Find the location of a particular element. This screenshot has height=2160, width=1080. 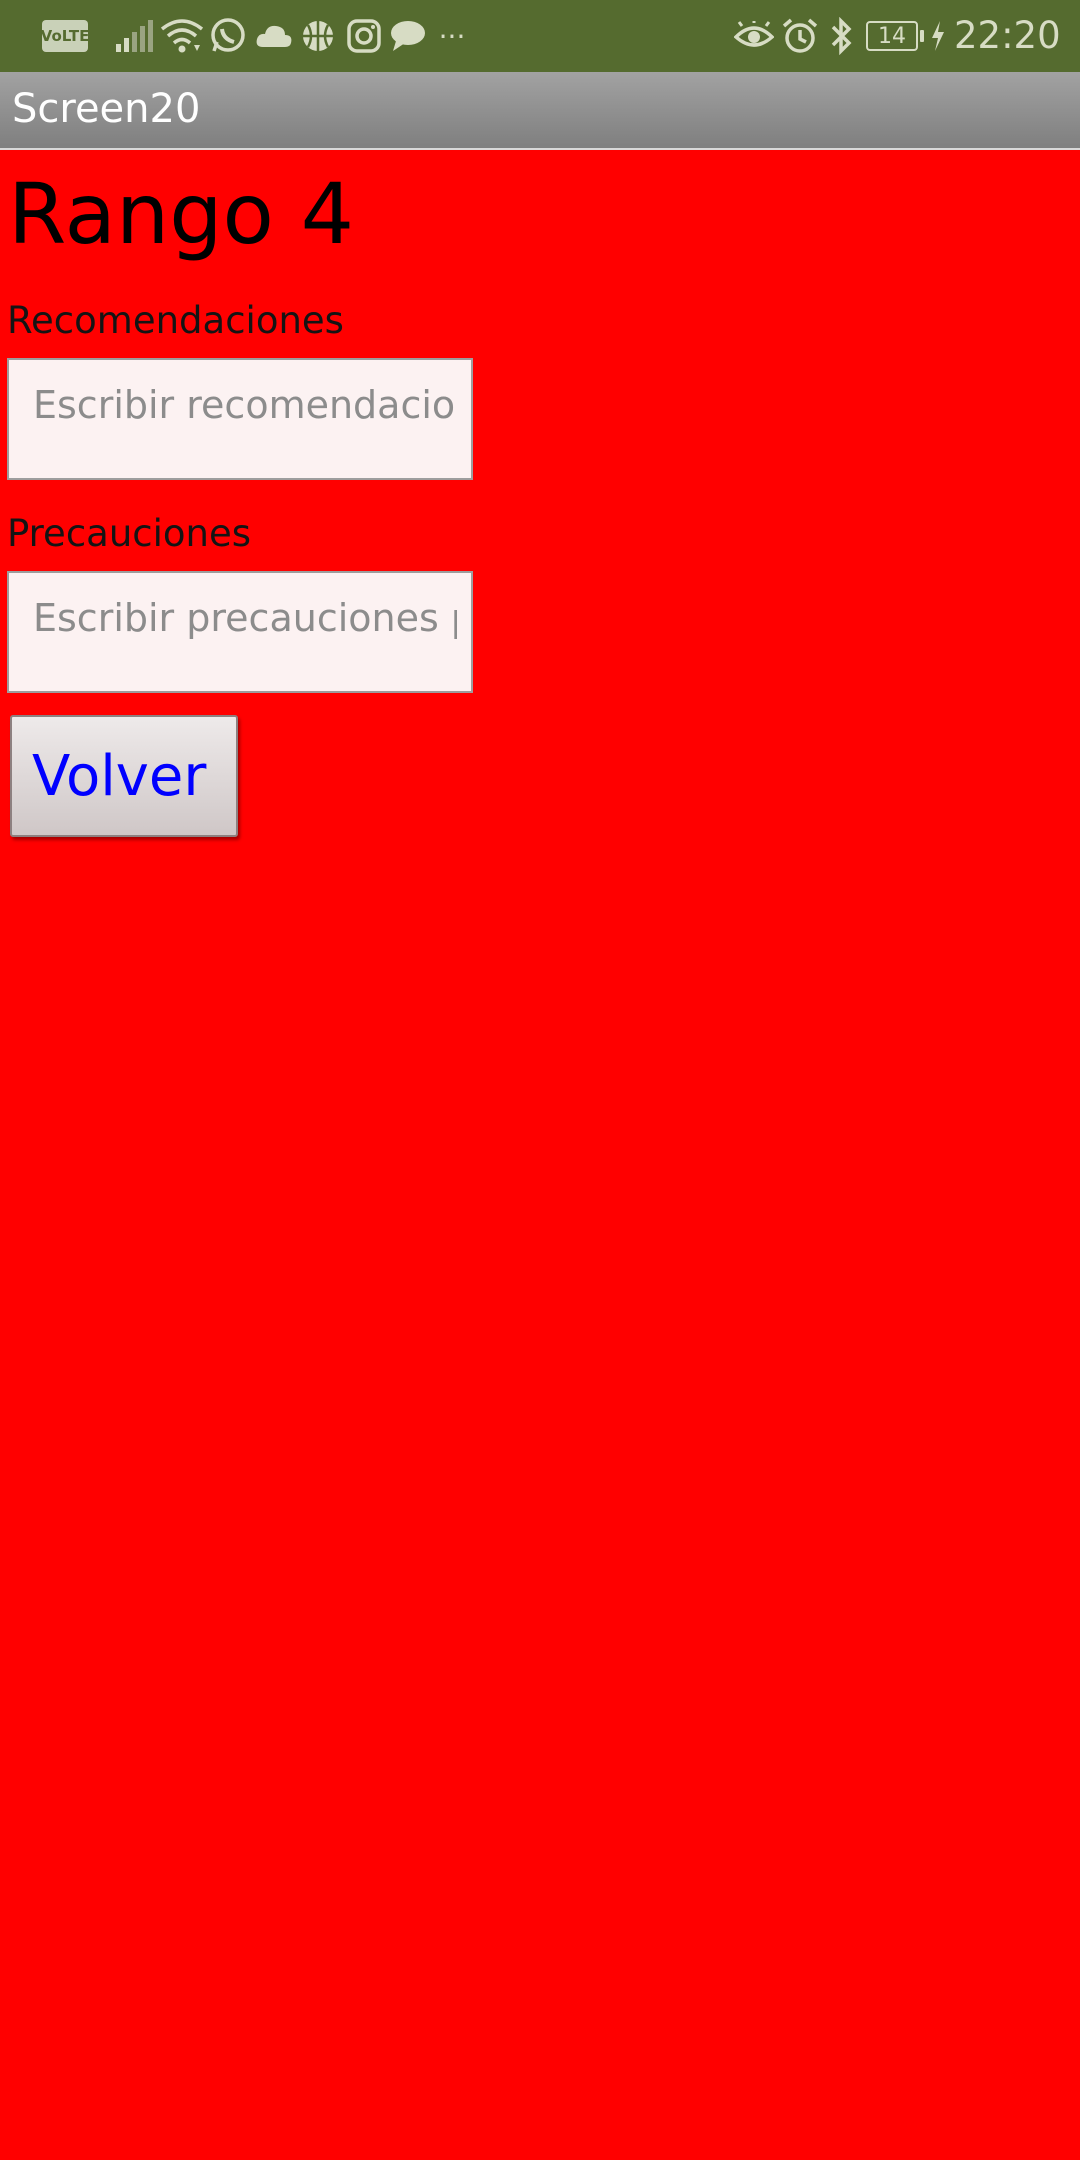

back-button: Volver is located at coordinates (124, 776).